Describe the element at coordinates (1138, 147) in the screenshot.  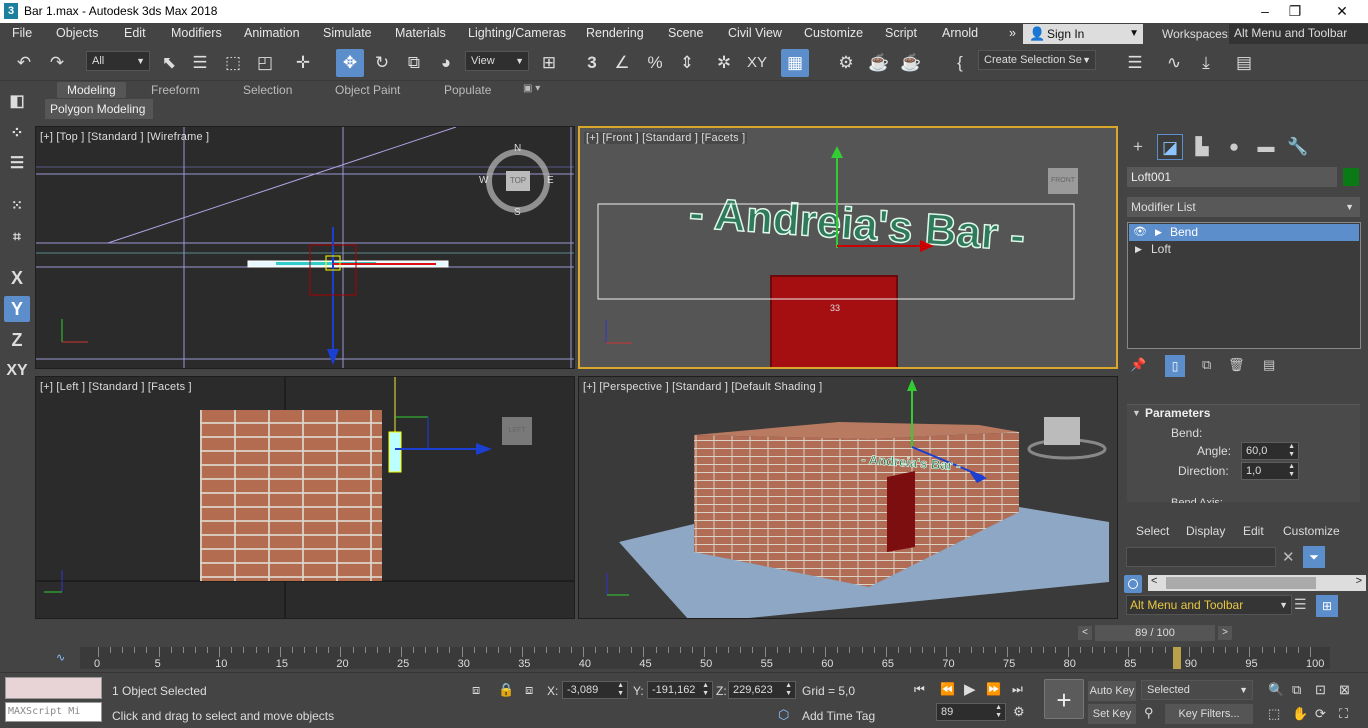
I see `create-tab-icon: +` at that location.